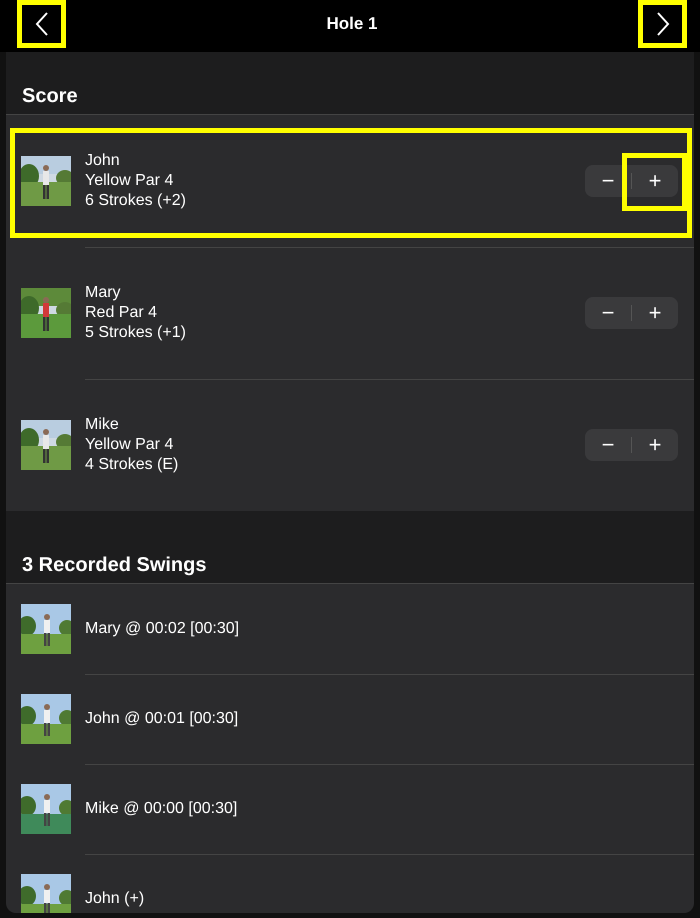  I want to click on swing-item: John @ 00:01 [00:30], so click(350, 719).